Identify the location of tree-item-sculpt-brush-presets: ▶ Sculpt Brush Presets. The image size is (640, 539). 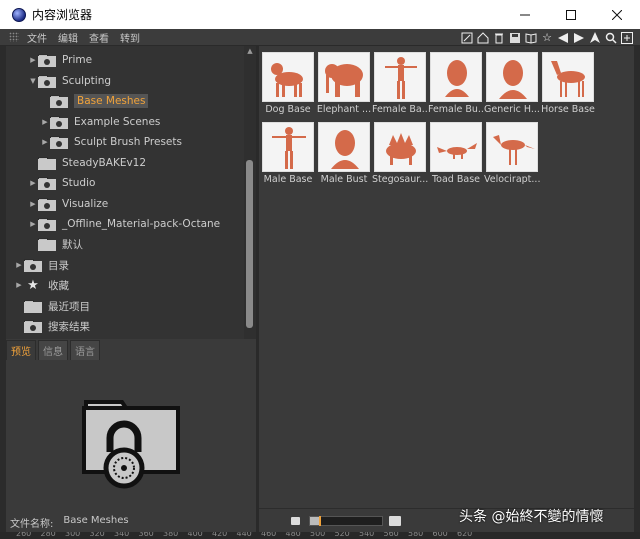
(111, 142).